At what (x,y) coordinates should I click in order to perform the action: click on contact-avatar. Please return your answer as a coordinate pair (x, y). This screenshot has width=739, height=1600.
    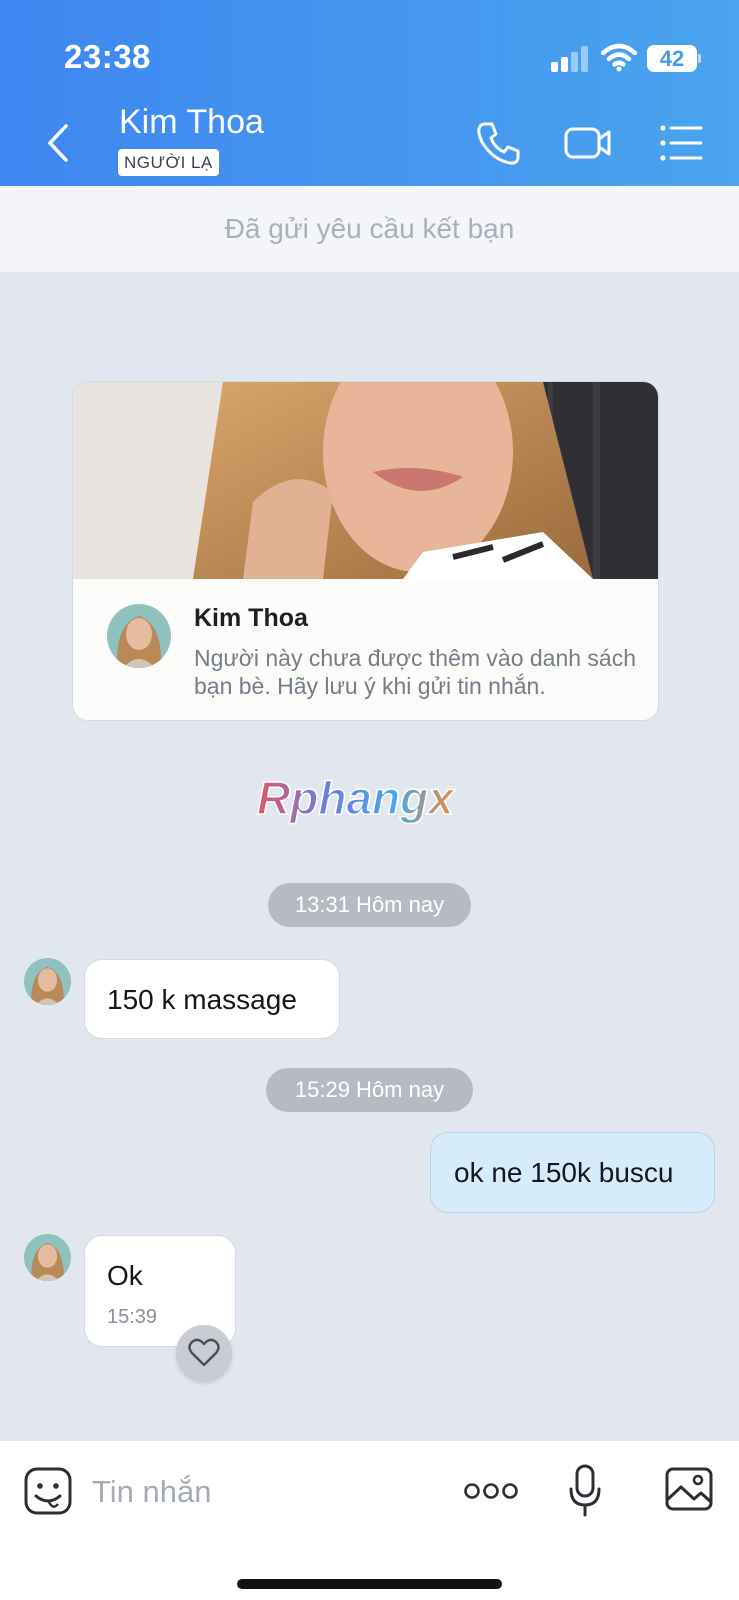
    Looking at the image, I should click on (139, 636).